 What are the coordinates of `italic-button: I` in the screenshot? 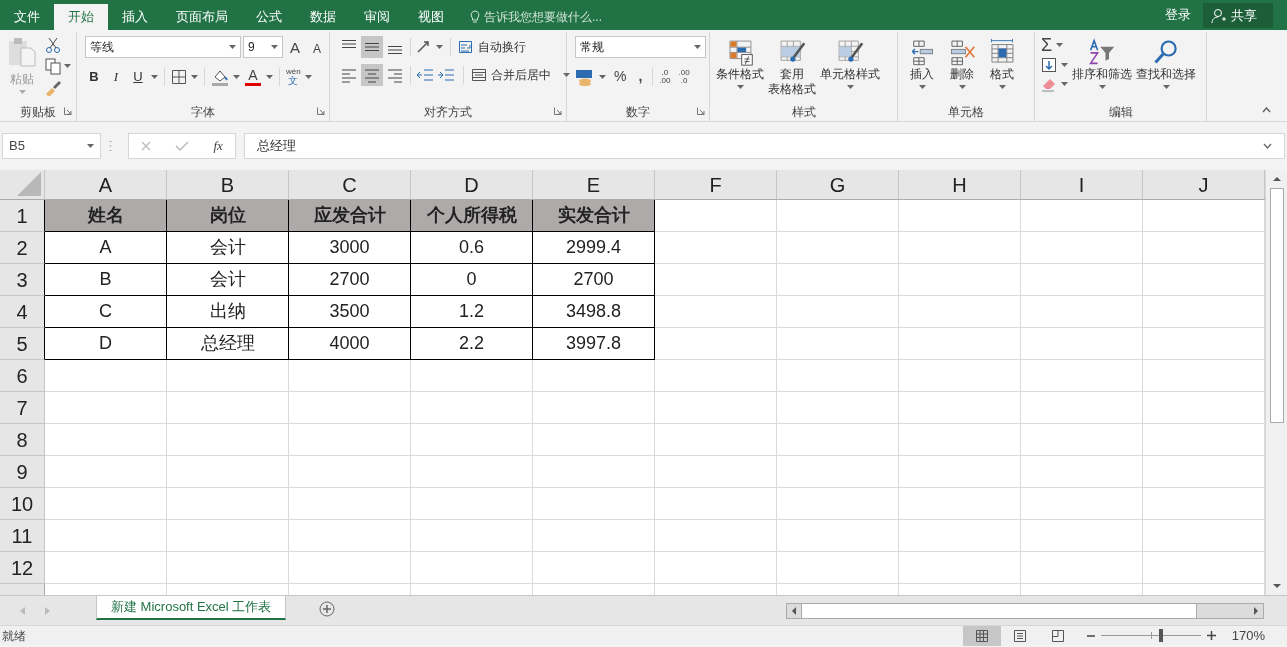 It's located at (116, 77).